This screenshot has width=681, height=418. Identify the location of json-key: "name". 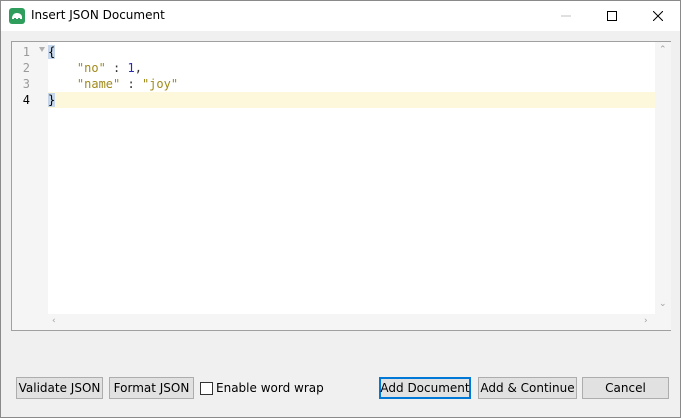
(98, 84).